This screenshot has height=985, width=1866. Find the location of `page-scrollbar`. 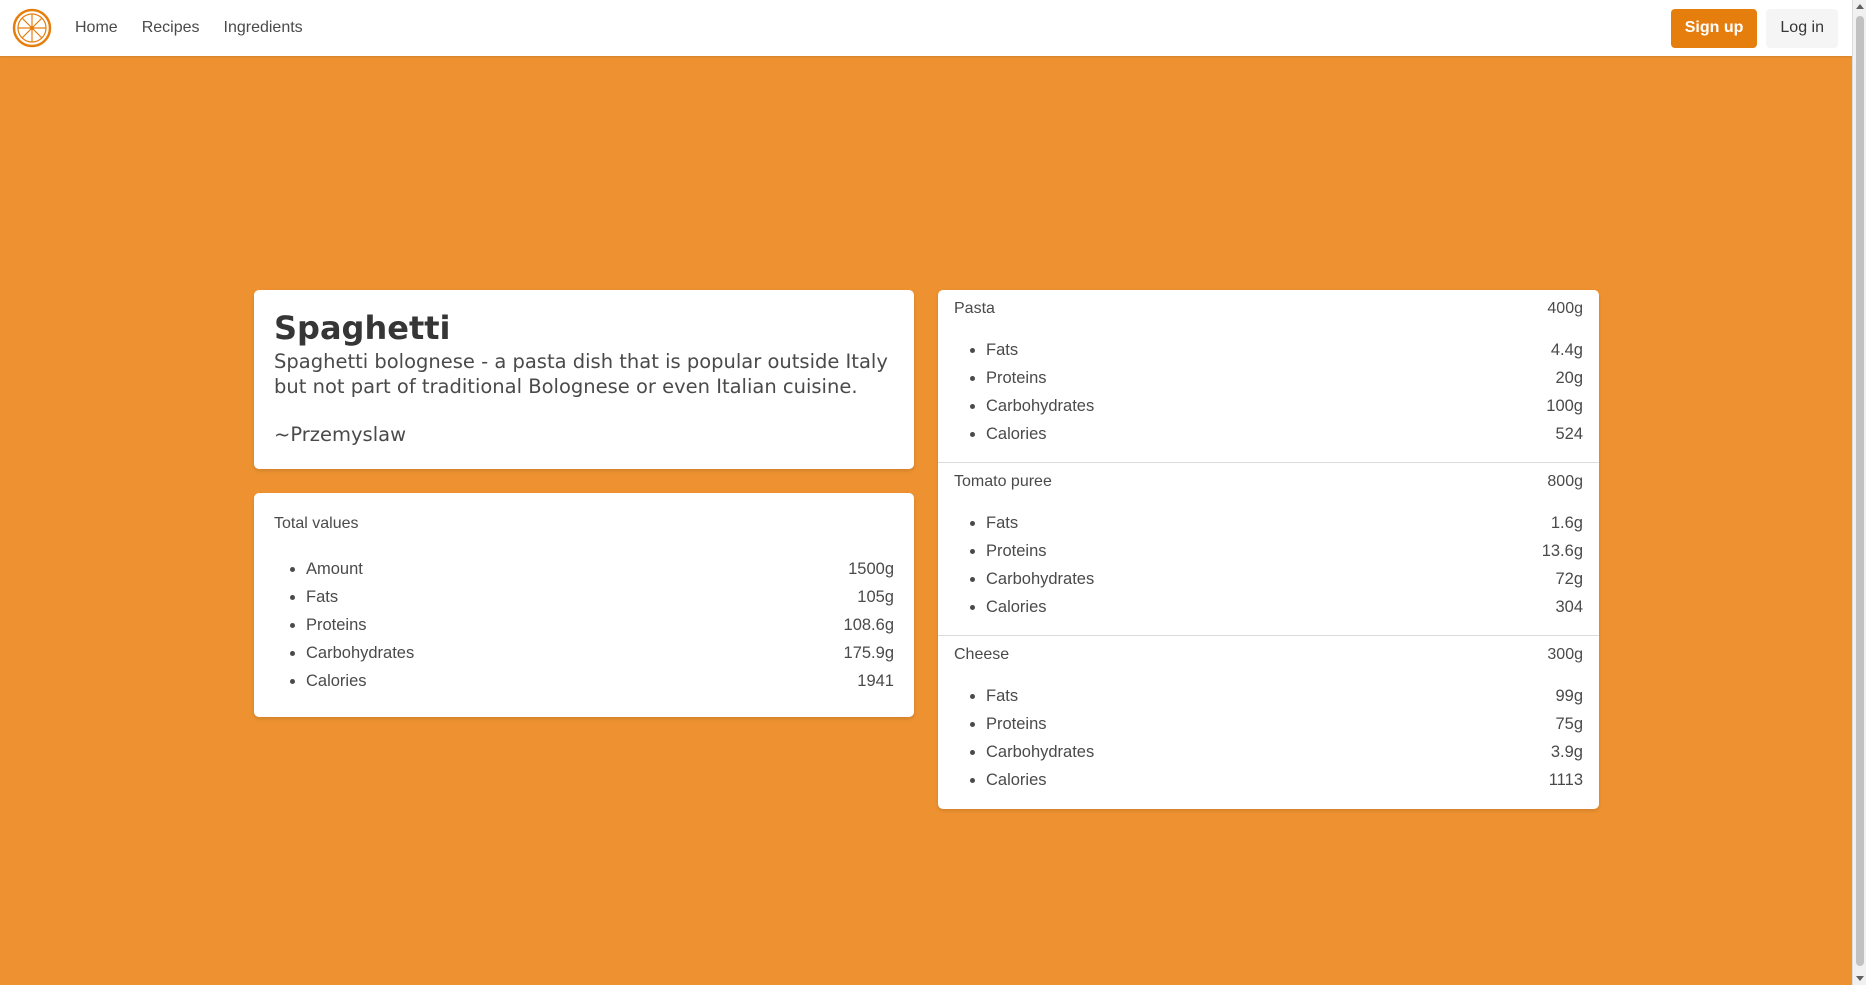

page-scrollbar is located at coordinates (1859, 492).